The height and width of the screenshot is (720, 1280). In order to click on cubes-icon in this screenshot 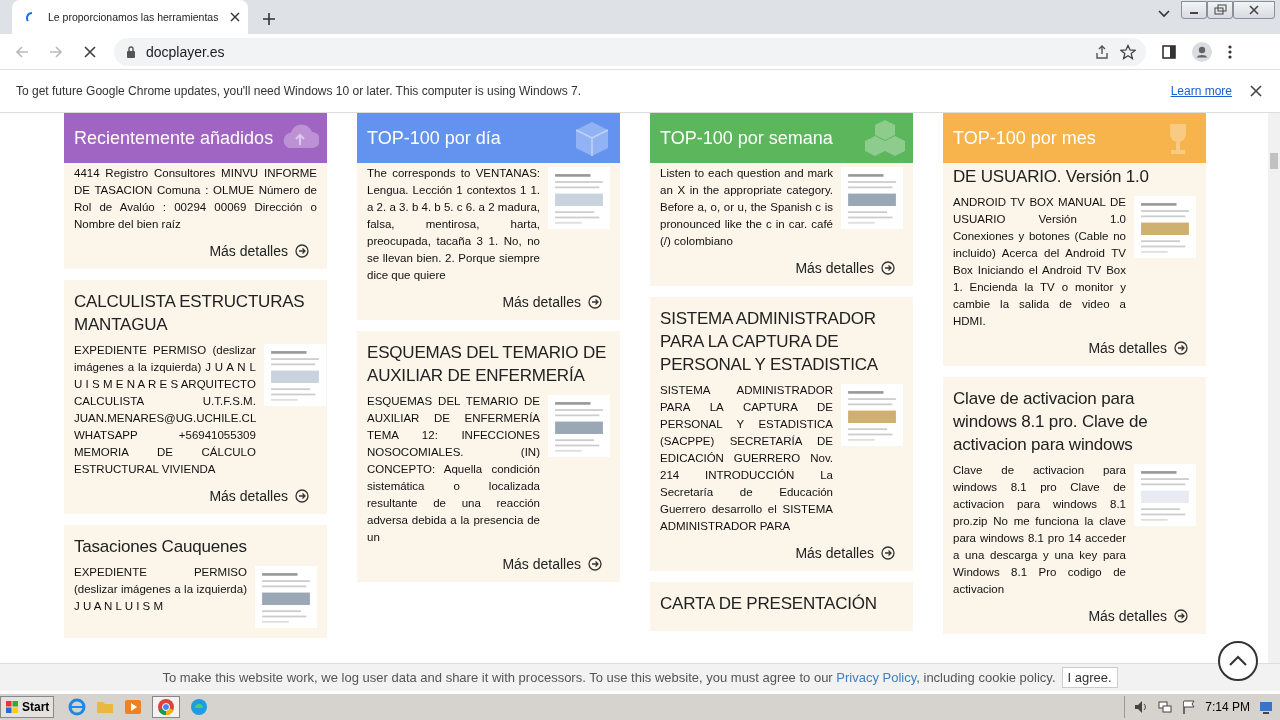, I will do `click(885, 138)`.